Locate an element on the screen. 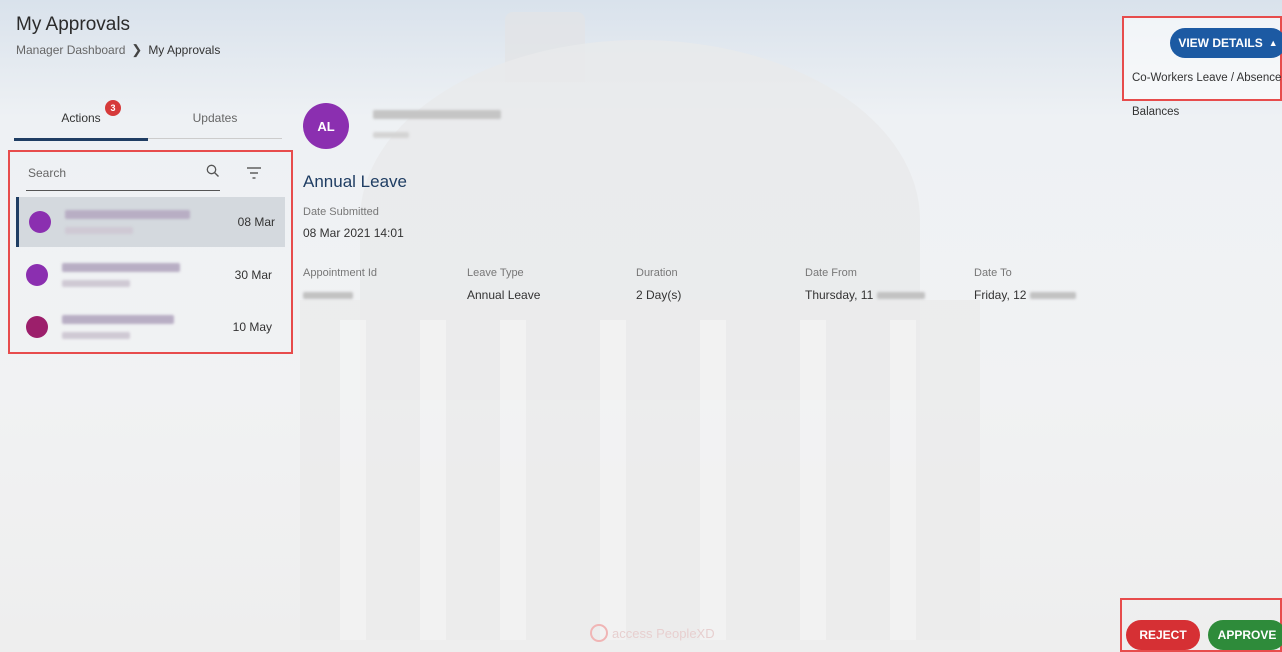 Image resolution: width=1282 pixels, height=652 pixels. list-item: 30 Mar is located at coordinates (149, 275).